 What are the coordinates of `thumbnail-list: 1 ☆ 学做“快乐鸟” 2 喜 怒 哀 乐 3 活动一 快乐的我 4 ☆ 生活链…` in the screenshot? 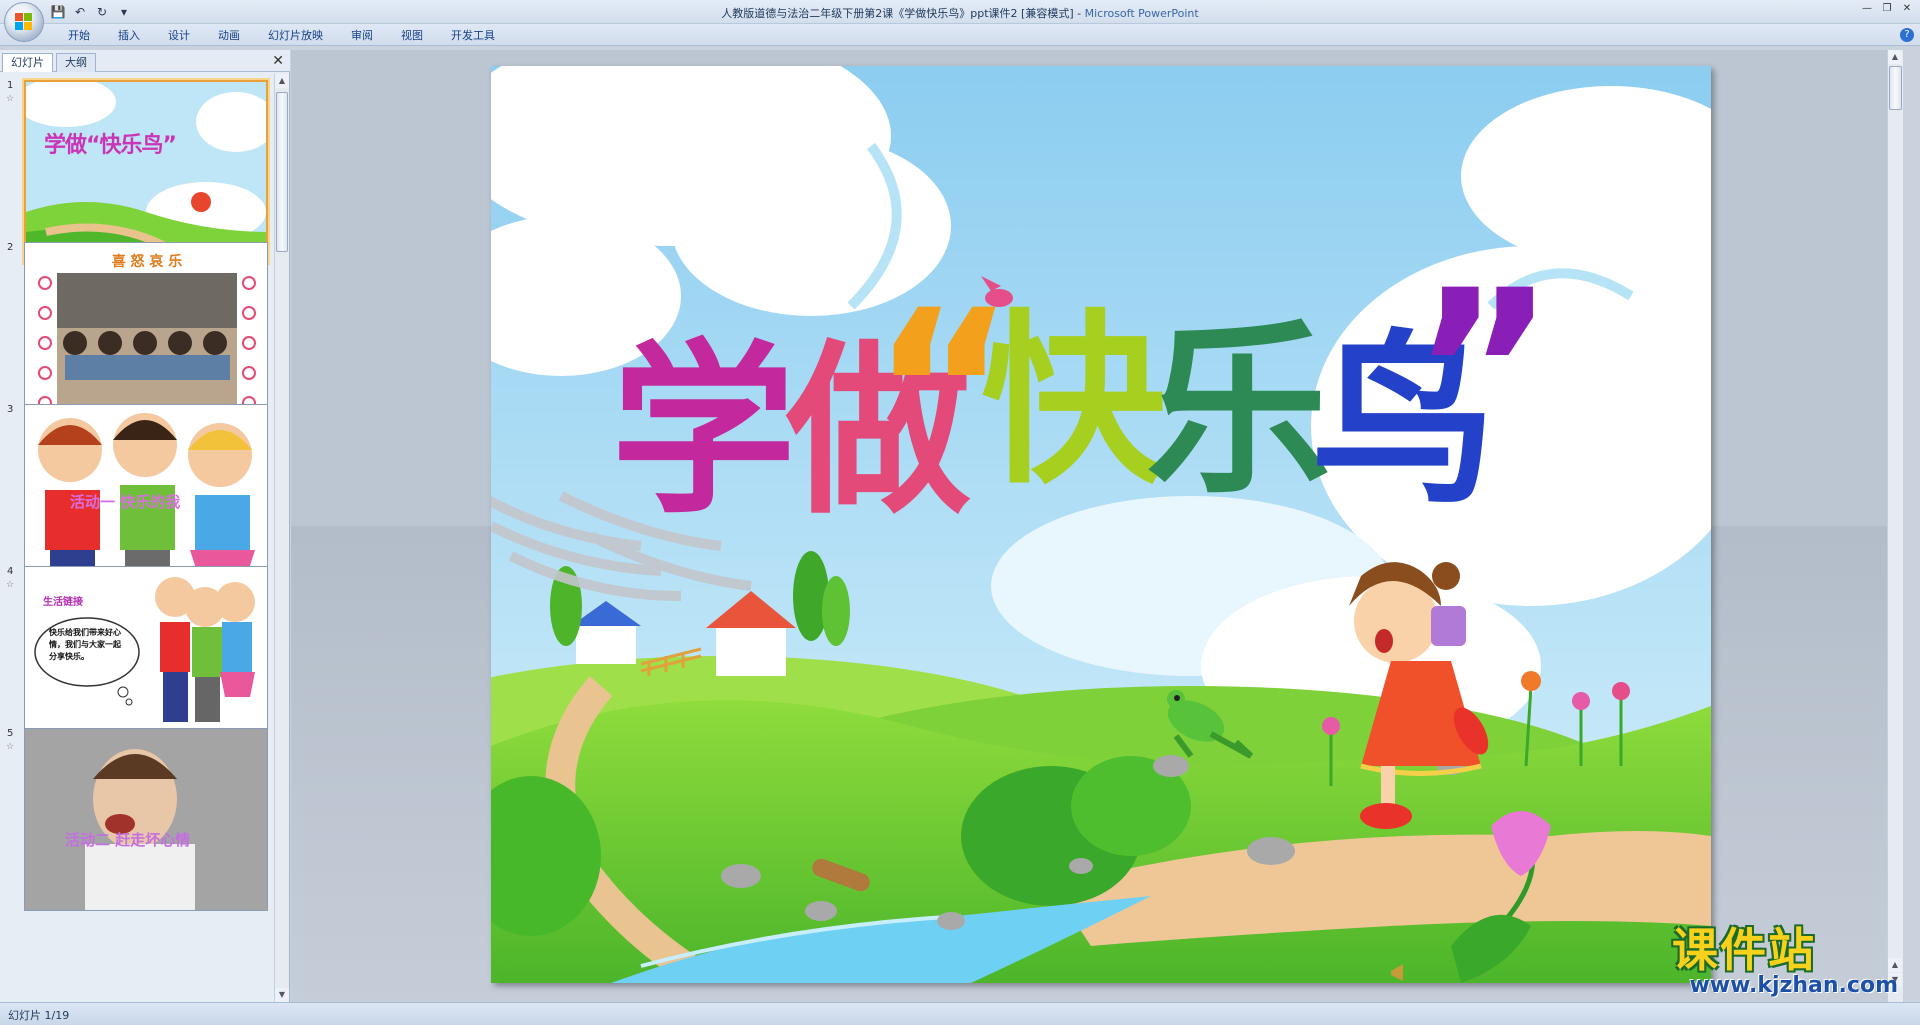 It's located at (136, 538).